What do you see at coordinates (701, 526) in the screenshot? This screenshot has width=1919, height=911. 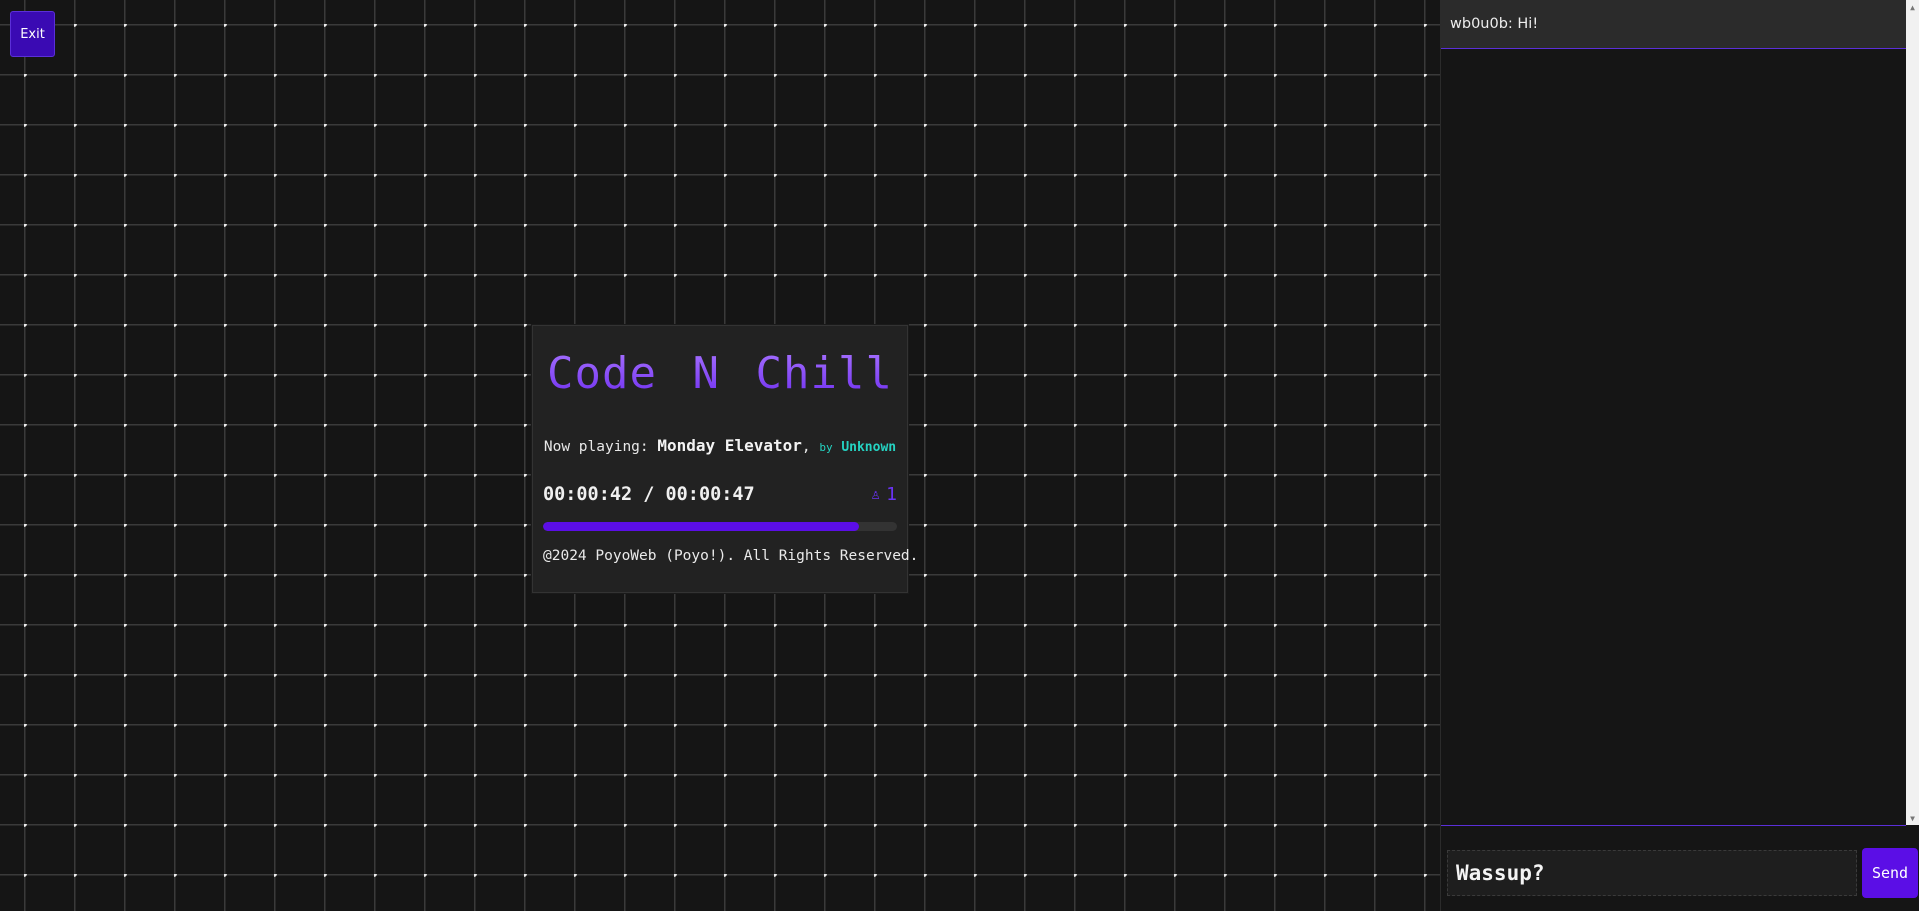 I see `progress-fill` at bounding box center [701, 526].